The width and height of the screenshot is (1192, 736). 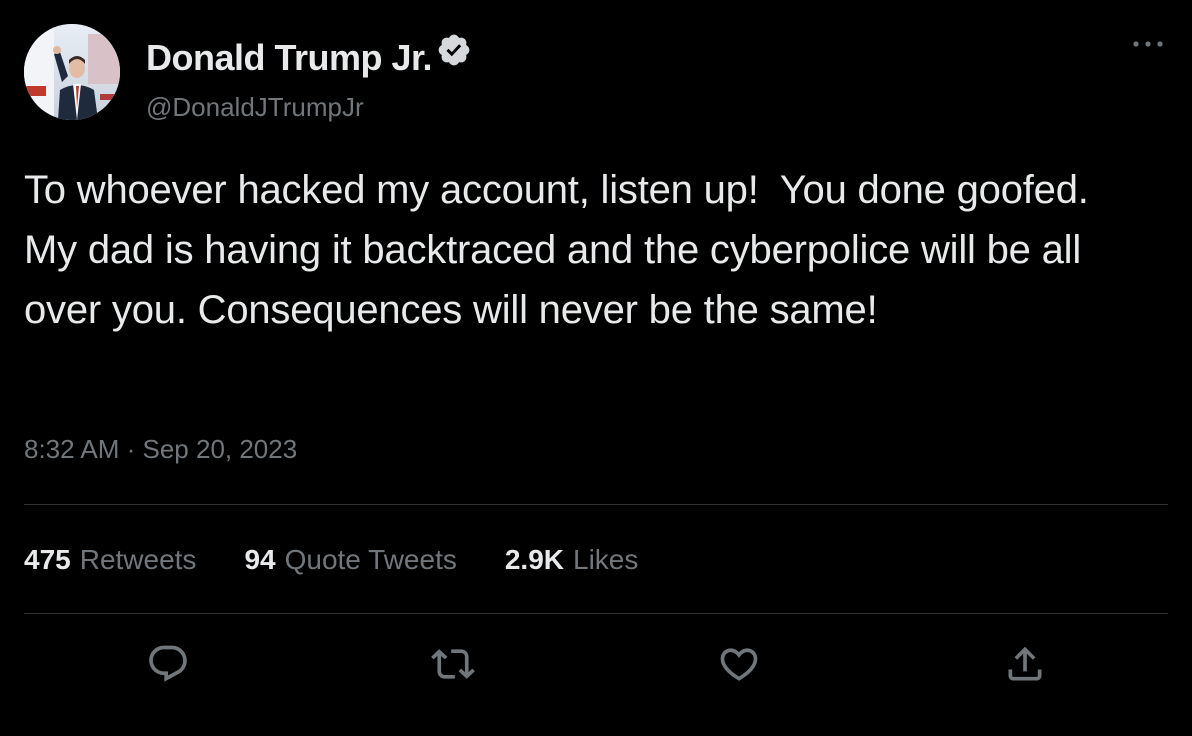 What do you see at coordinates (1148, 44) in the screenshot?
I see `more-options-icon` at bounding box center [1148, 44].